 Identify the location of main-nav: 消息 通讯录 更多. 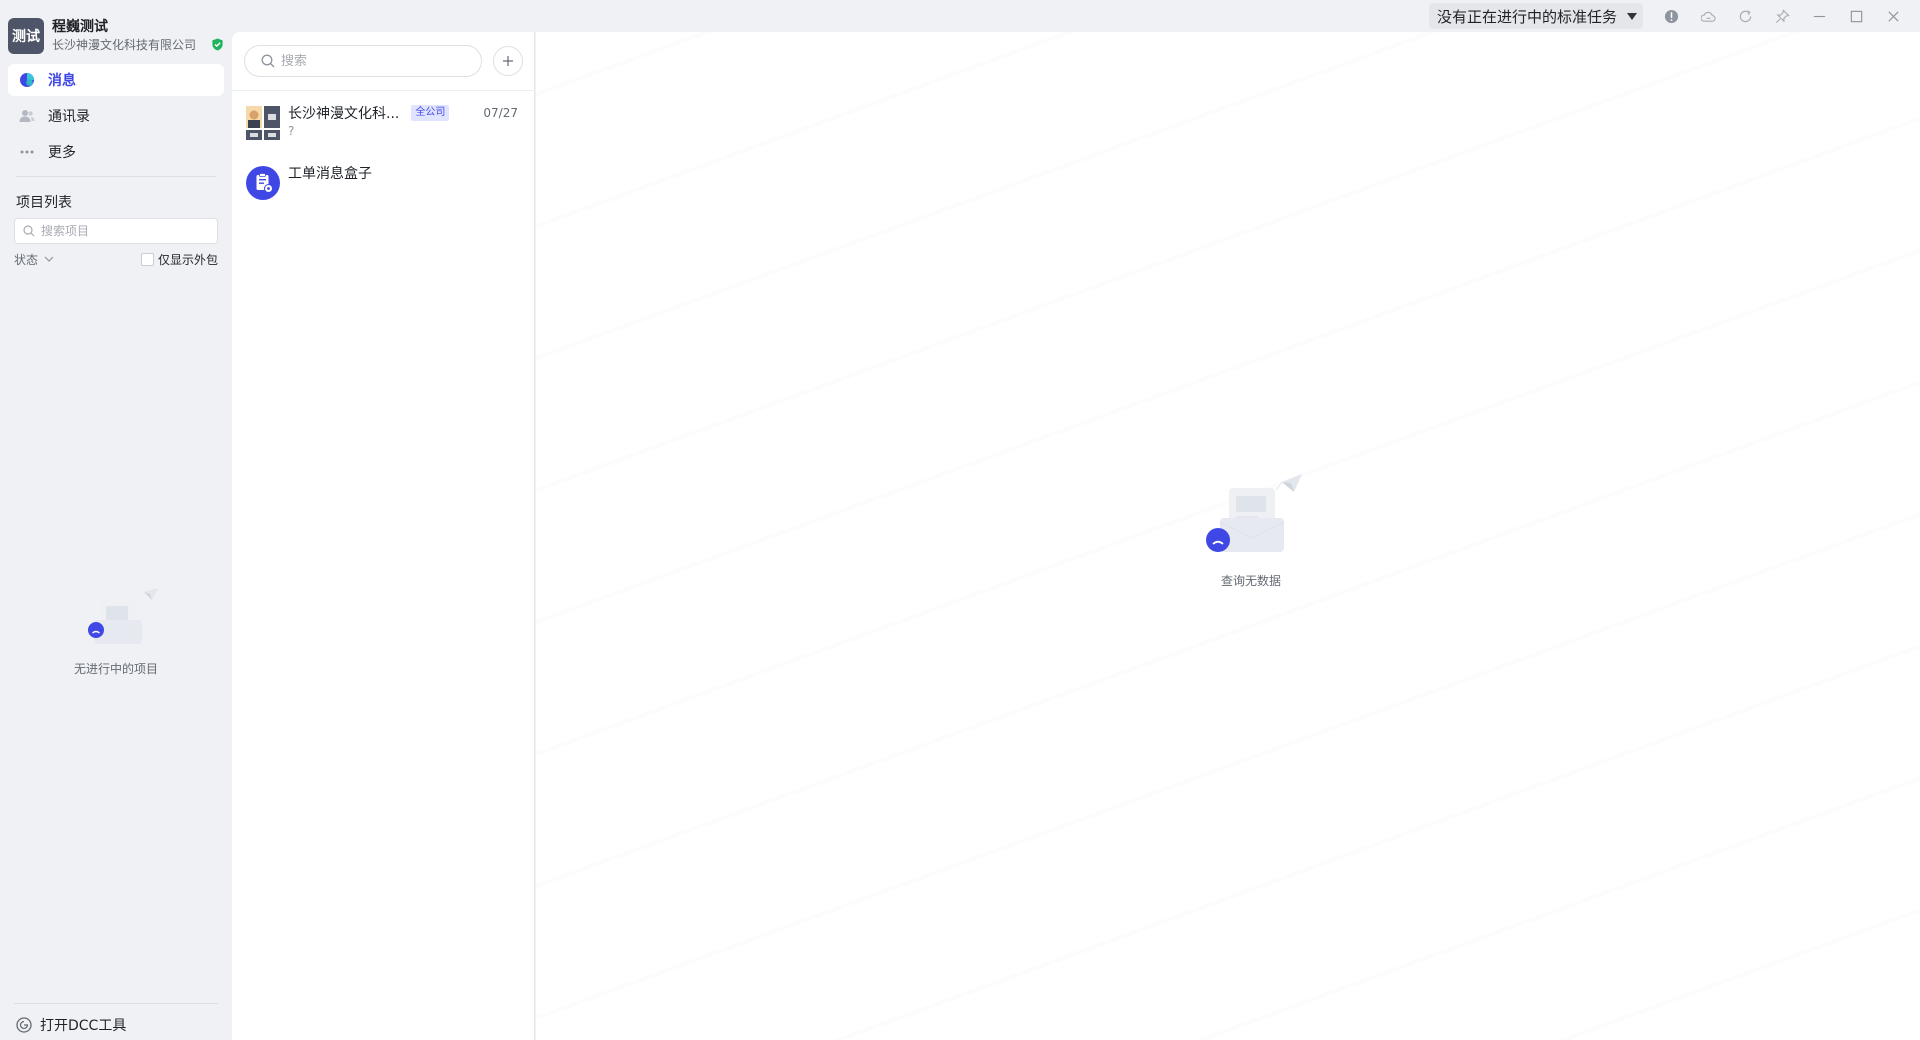
(116, 118).